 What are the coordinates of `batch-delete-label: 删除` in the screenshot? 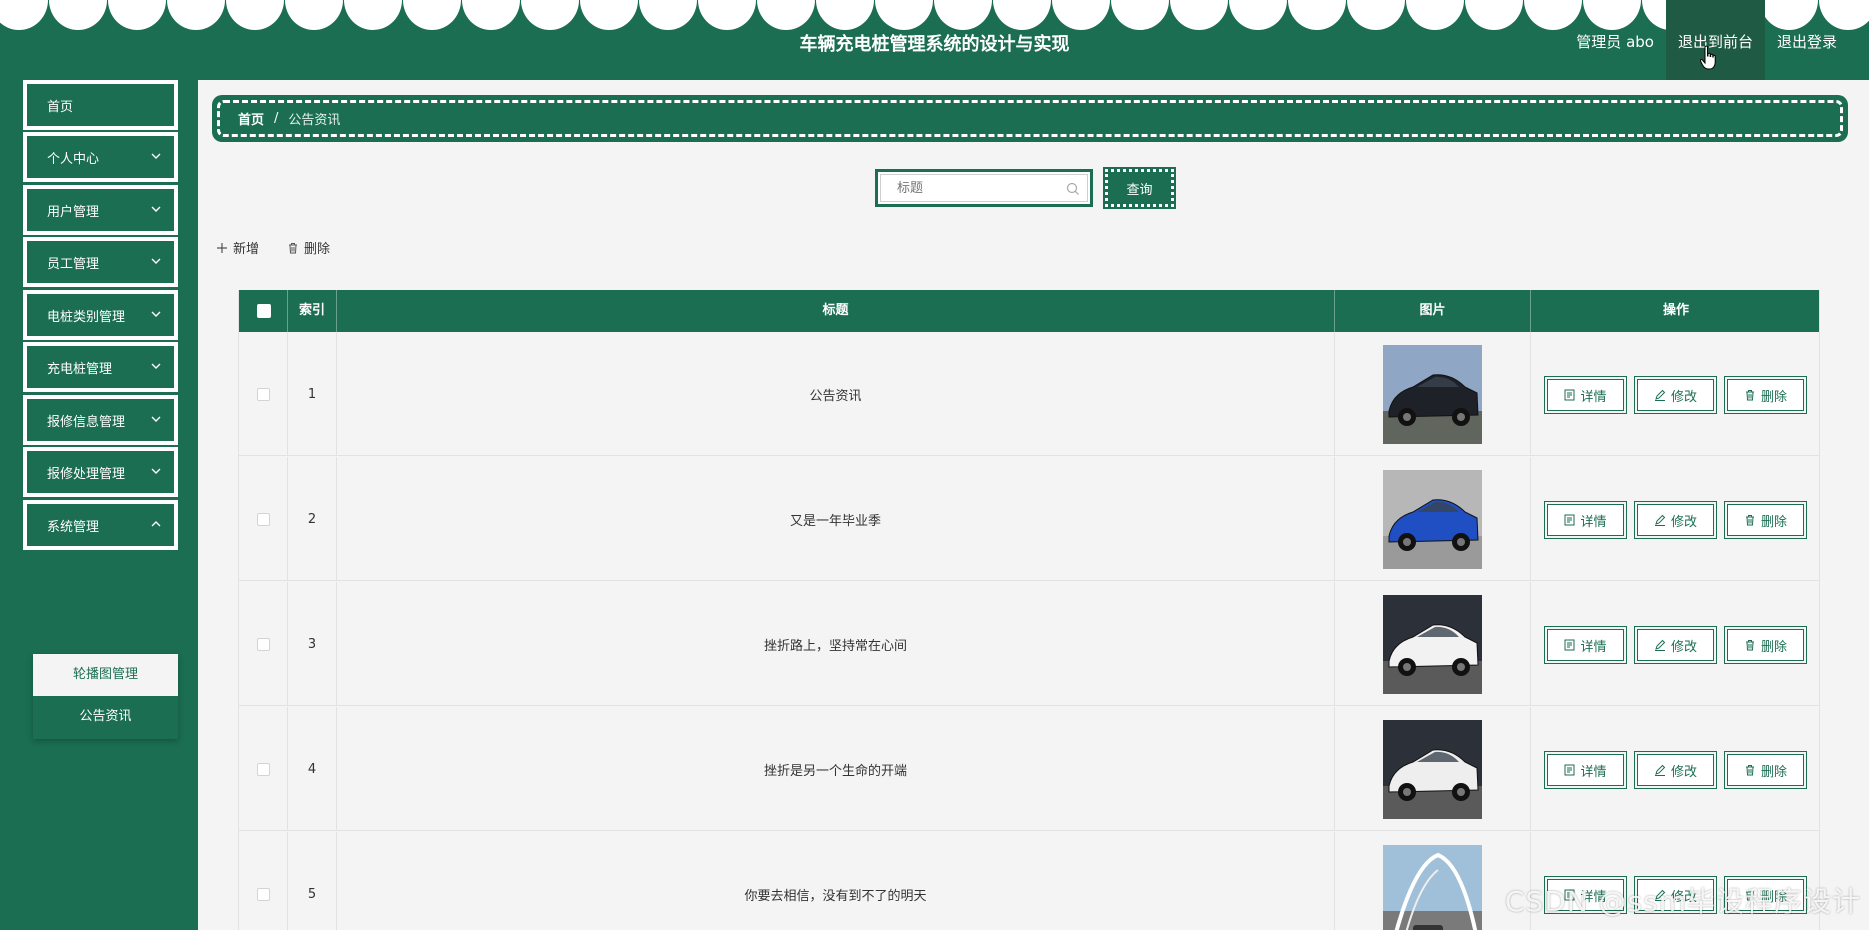 It's located at (317, 249).